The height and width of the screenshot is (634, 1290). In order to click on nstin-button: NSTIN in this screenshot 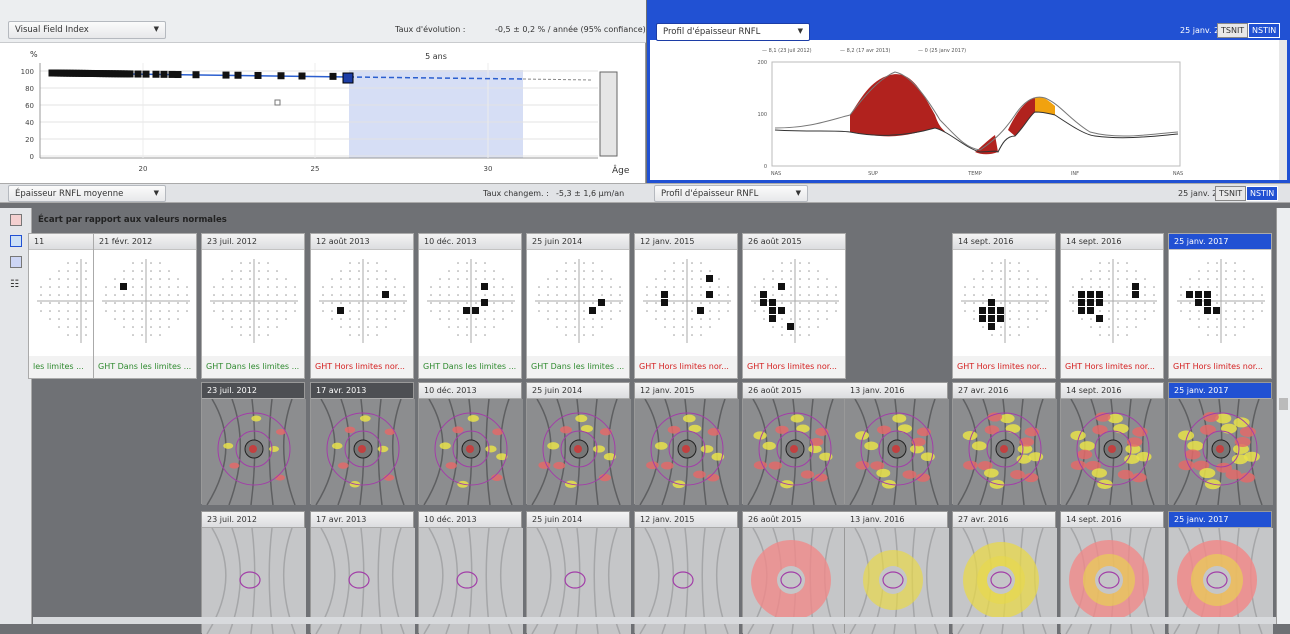, I will do `click(1264, 30)`.